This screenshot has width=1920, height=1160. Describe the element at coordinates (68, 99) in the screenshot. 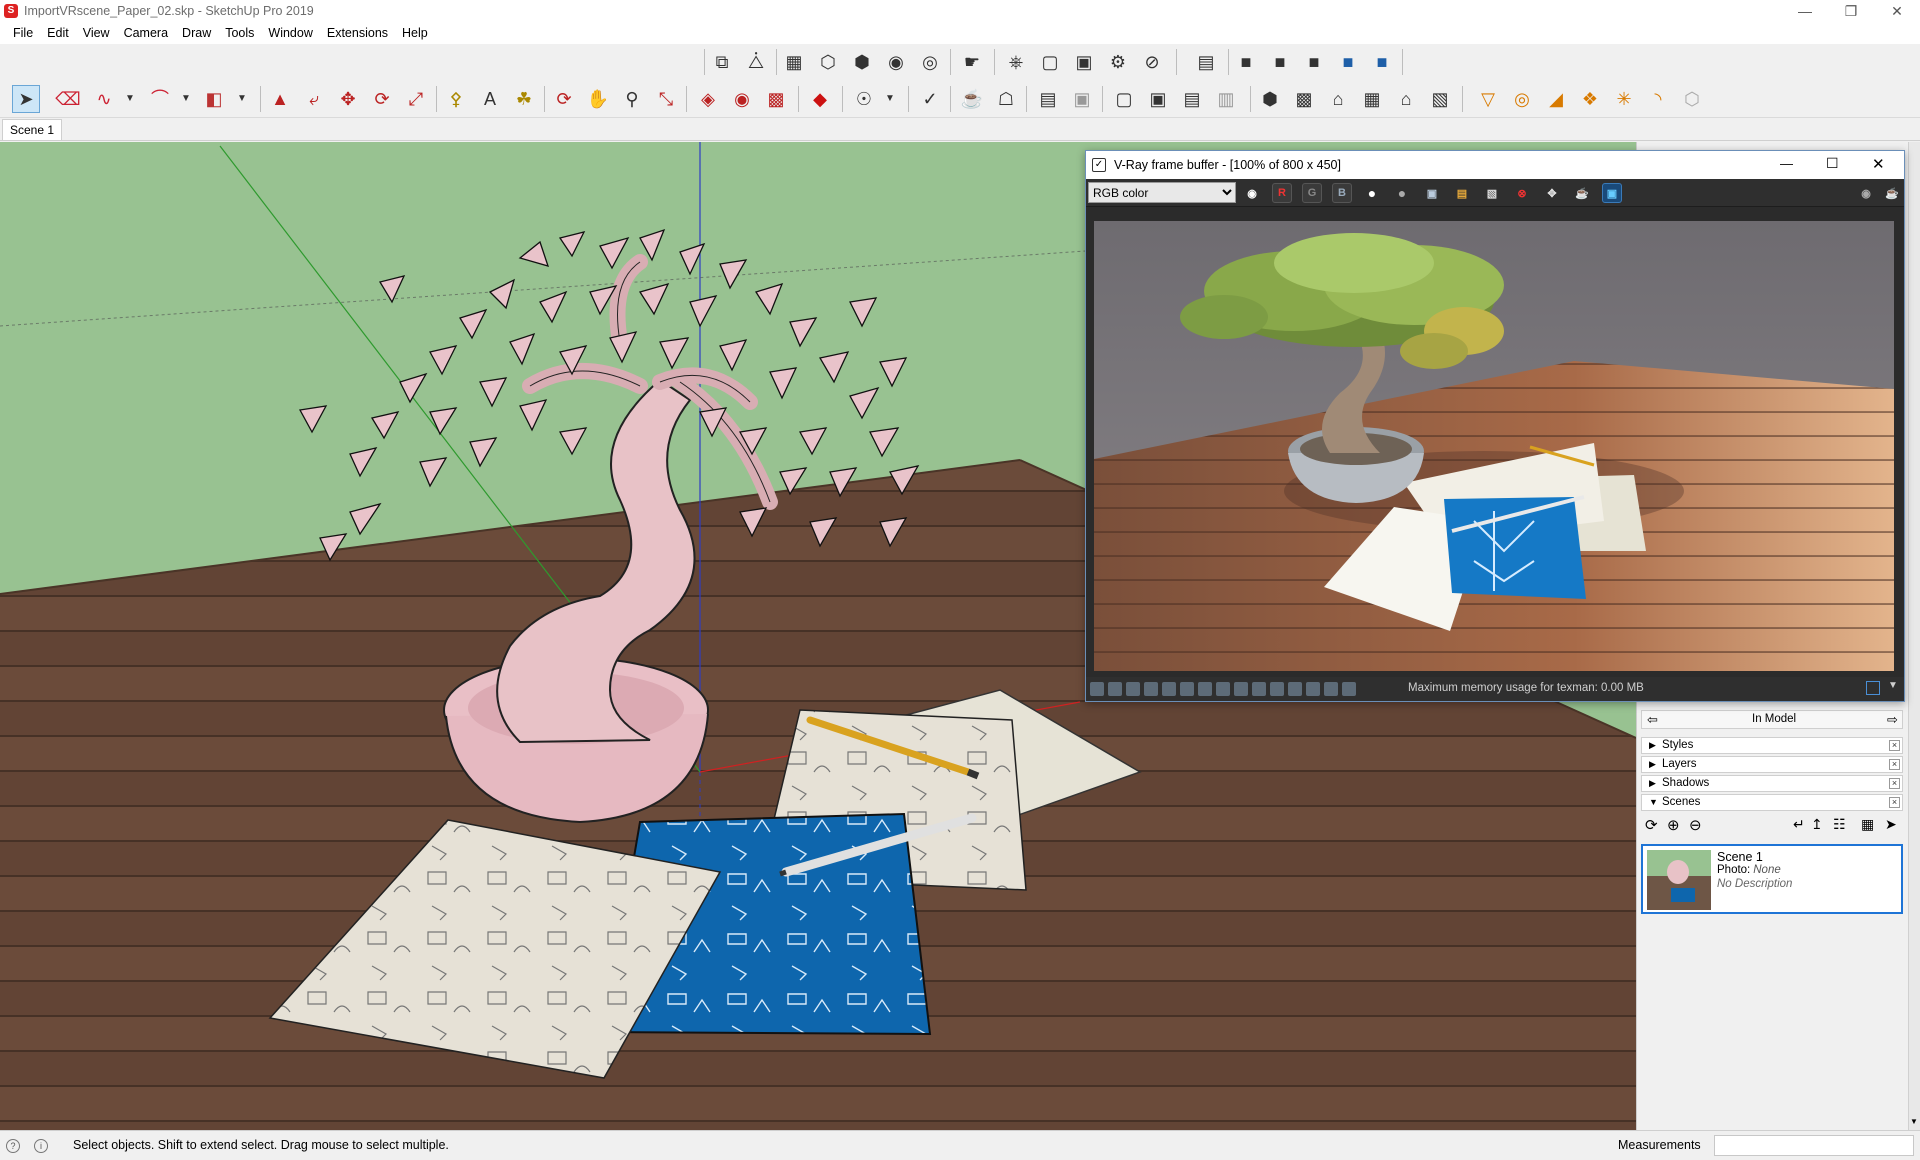

I see `eraser-tool-button: ⌫` at that location.